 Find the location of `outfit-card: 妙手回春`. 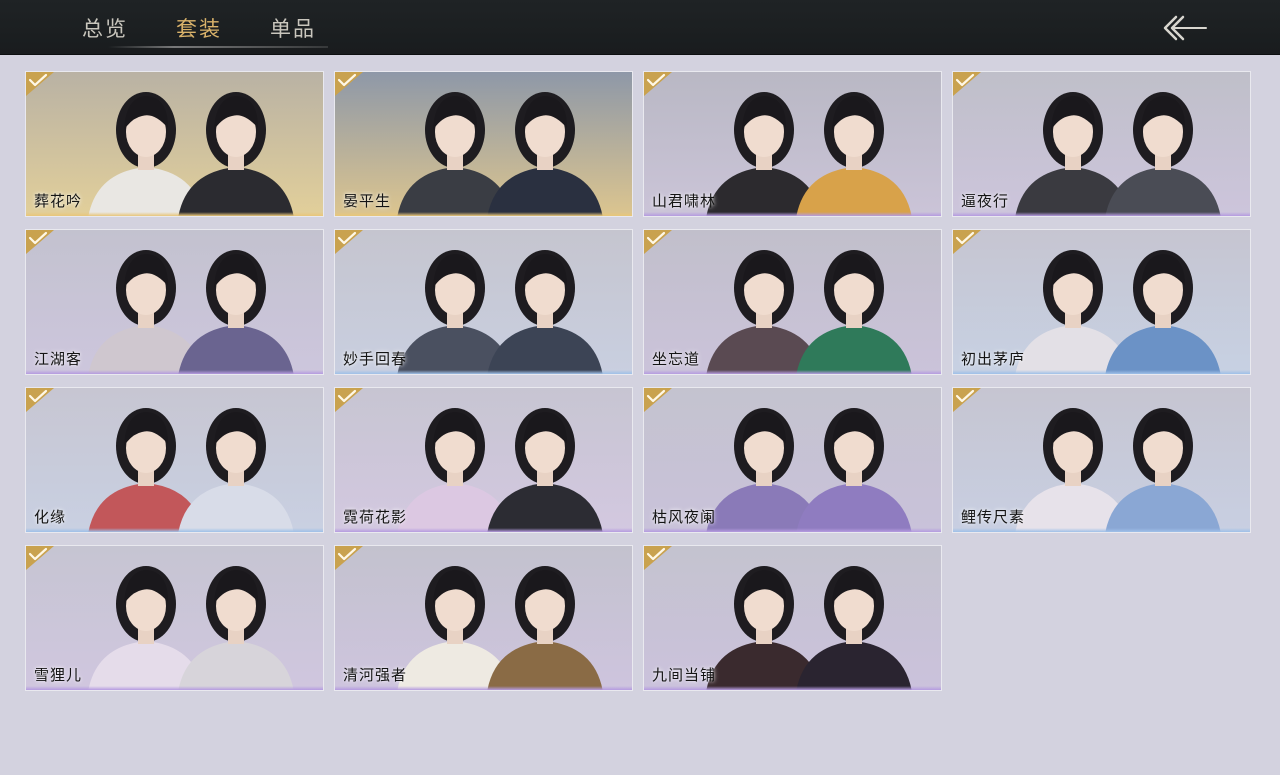

outfit-card: 妙手回春 is located at coordinates (483, 302).